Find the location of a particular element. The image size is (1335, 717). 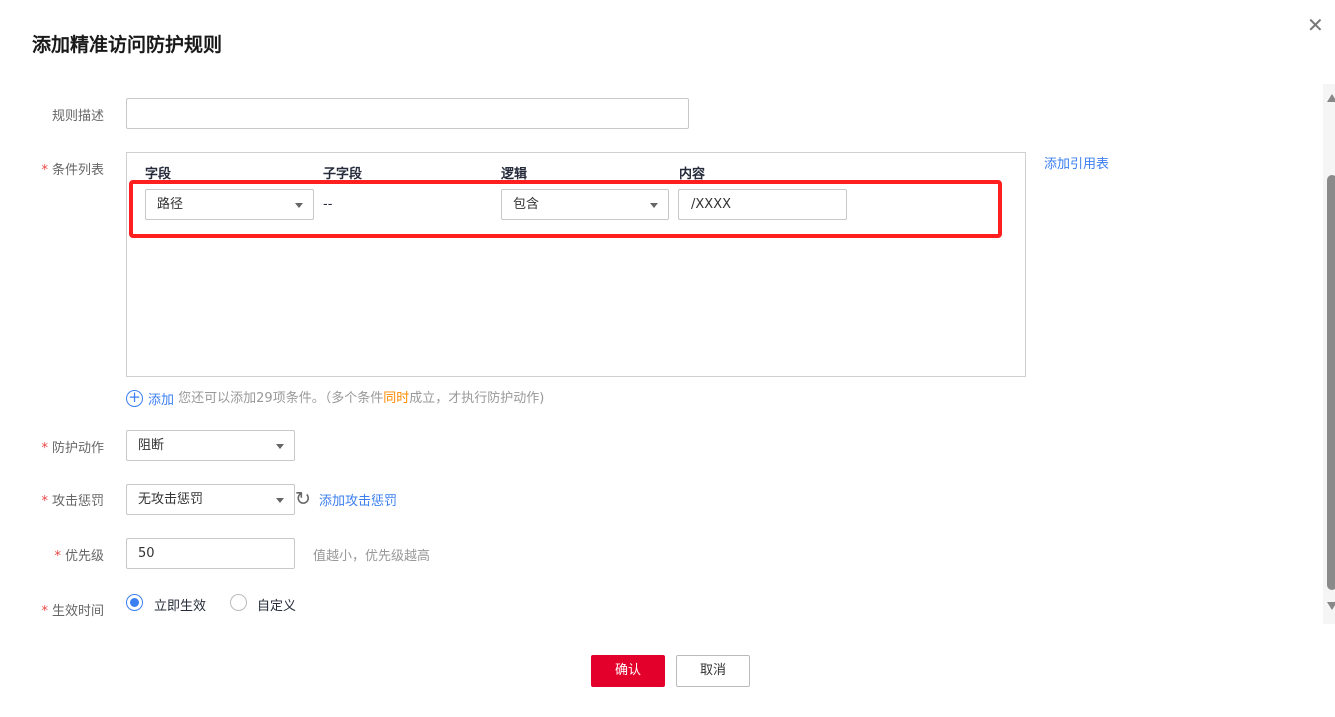

scrollbar-track is located at coordinates (1329, 354).